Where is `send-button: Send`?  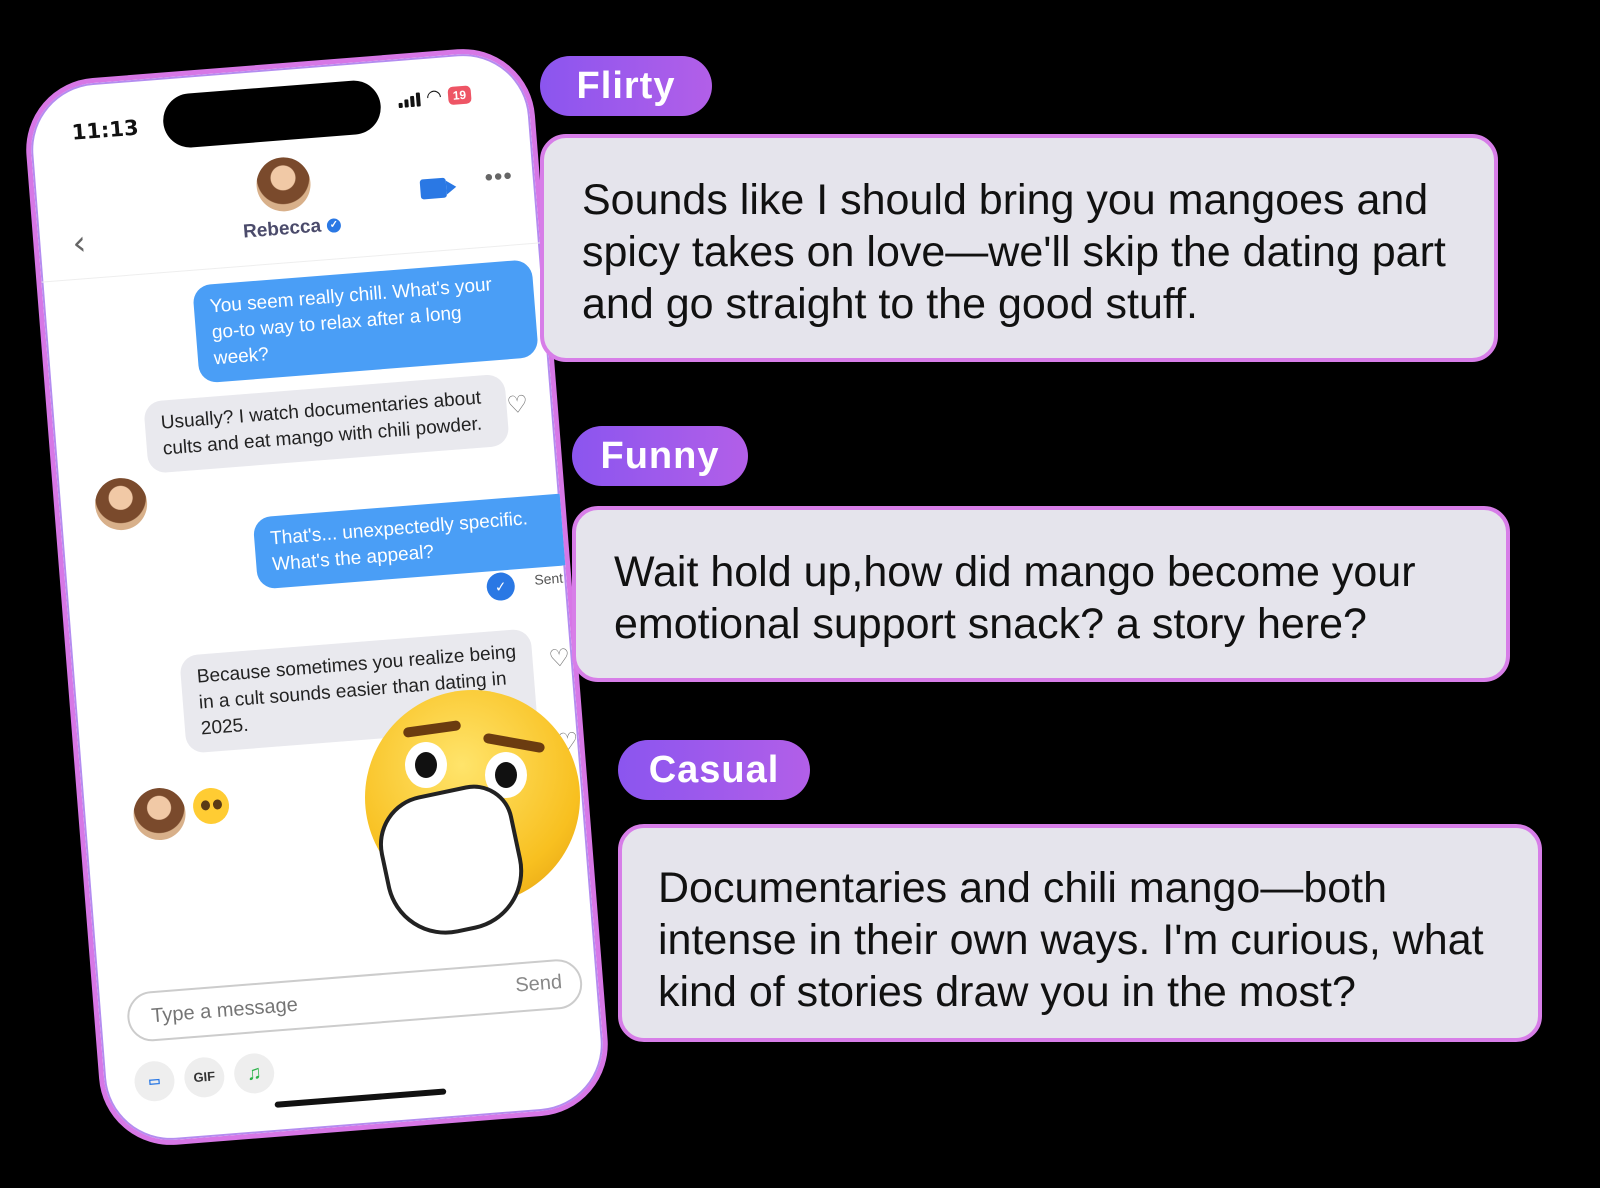 send-button: Send is located at coordinates (539, 984).